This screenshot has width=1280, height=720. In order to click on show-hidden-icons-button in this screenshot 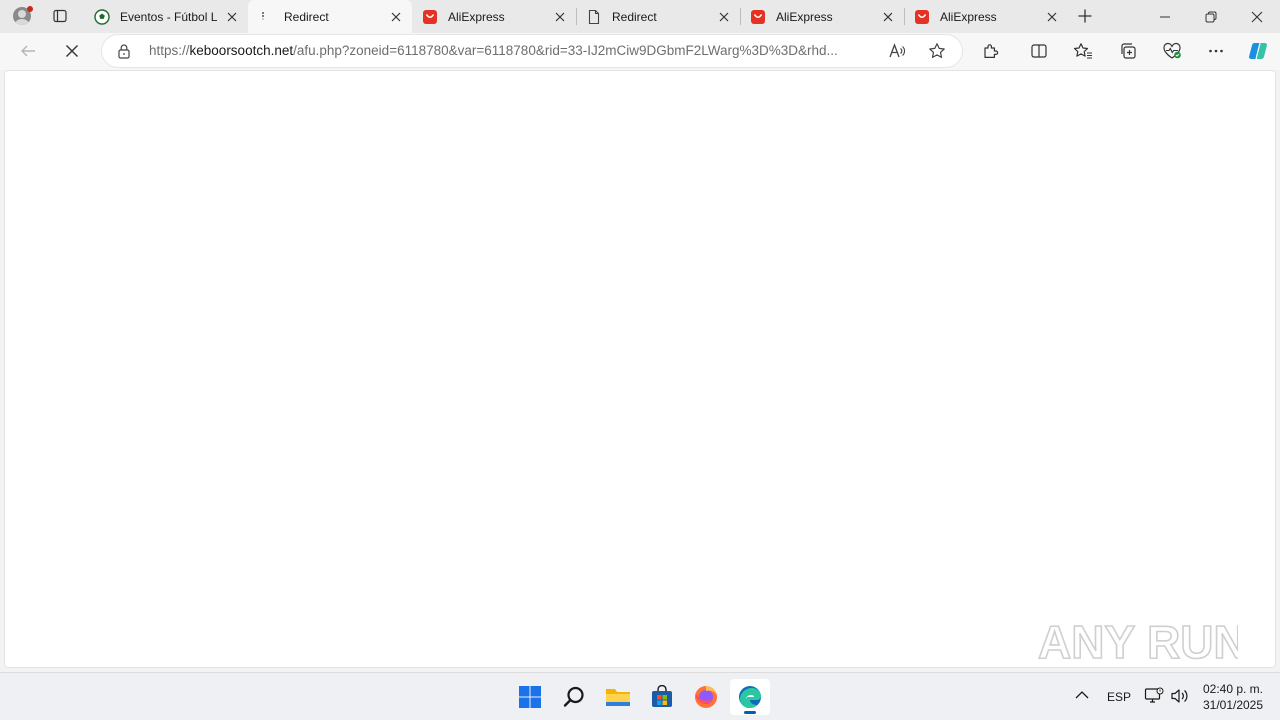, I will do `click(1082, 696)`.